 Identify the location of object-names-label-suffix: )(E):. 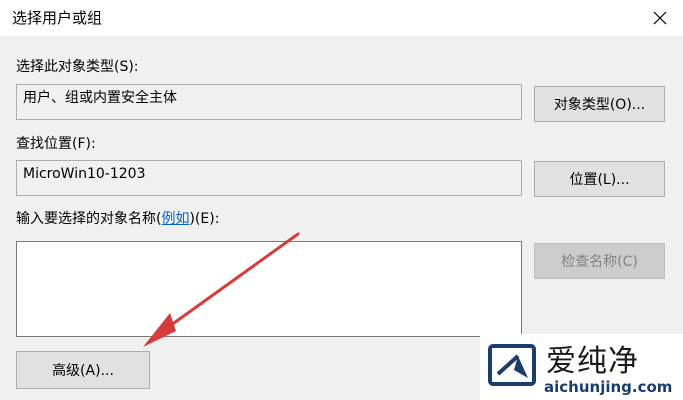
(204, 219).